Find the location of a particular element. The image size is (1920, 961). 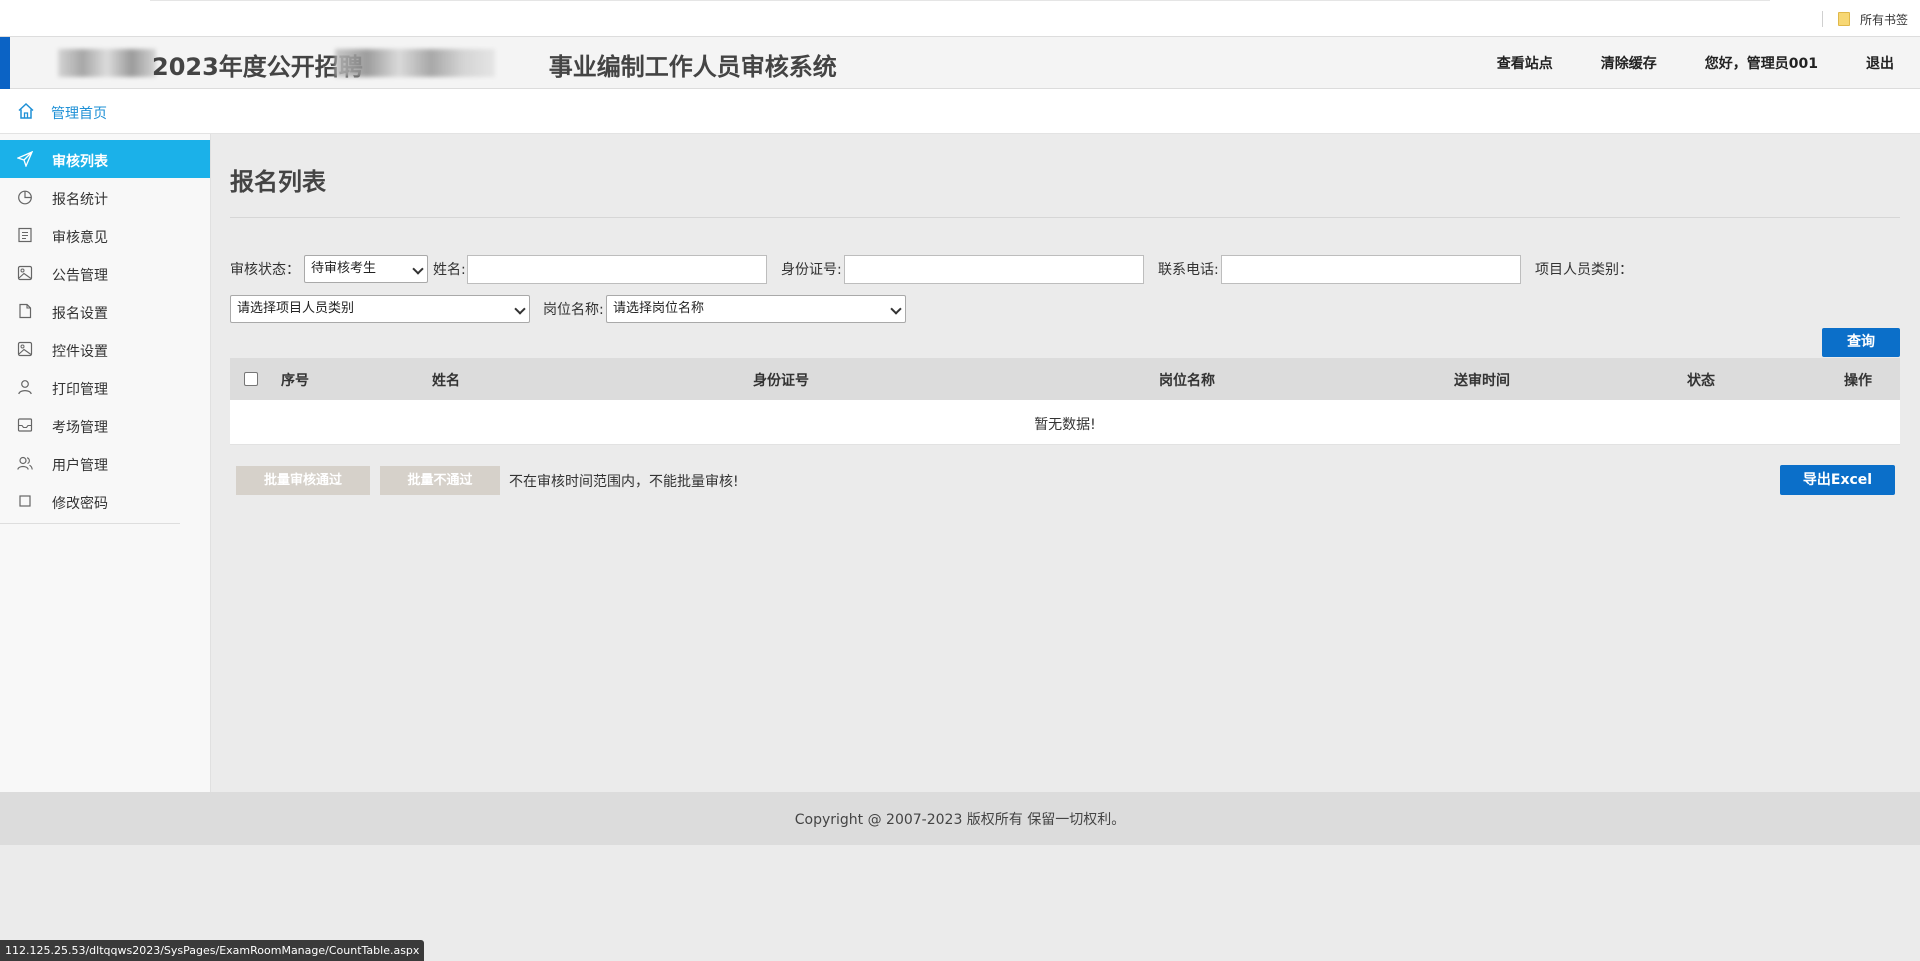

view-site-link: 查看站点 is located at coordinates (1525, 63).